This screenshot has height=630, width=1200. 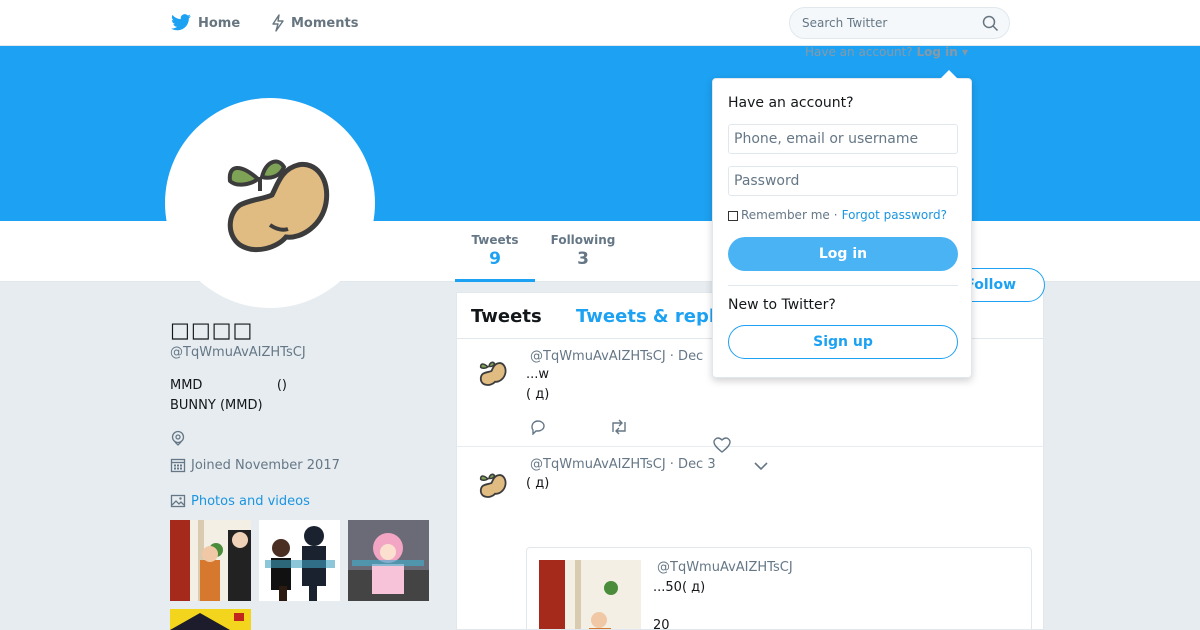 I want to click on tweet-header: @TqWmuAvAIZHTsCJ · Dec, so click(x=616, y=356).